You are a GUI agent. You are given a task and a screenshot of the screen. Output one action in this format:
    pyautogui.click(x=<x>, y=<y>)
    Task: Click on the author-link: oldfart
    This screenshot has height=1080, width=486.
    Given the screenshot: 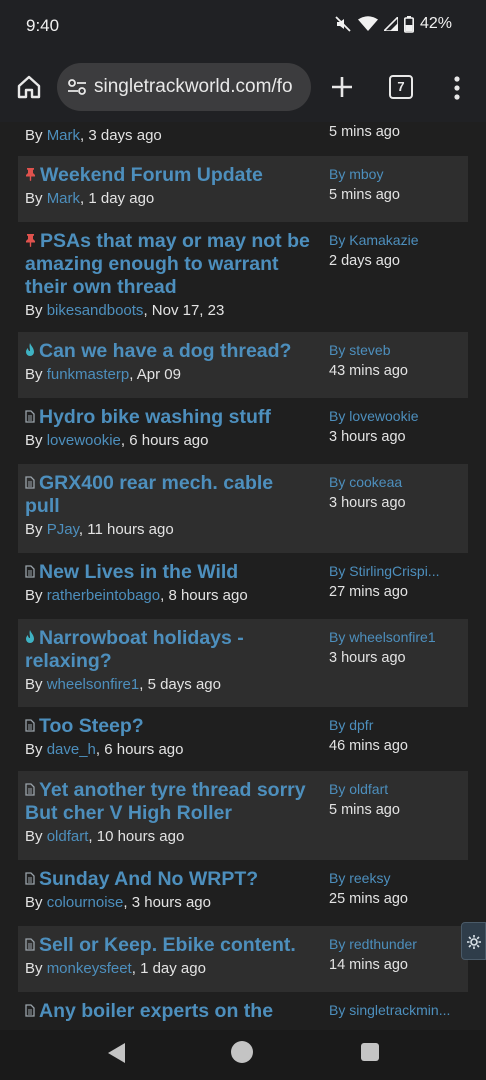 What is the action you would take?
    pyautogui.click(x=68, y=836)
    